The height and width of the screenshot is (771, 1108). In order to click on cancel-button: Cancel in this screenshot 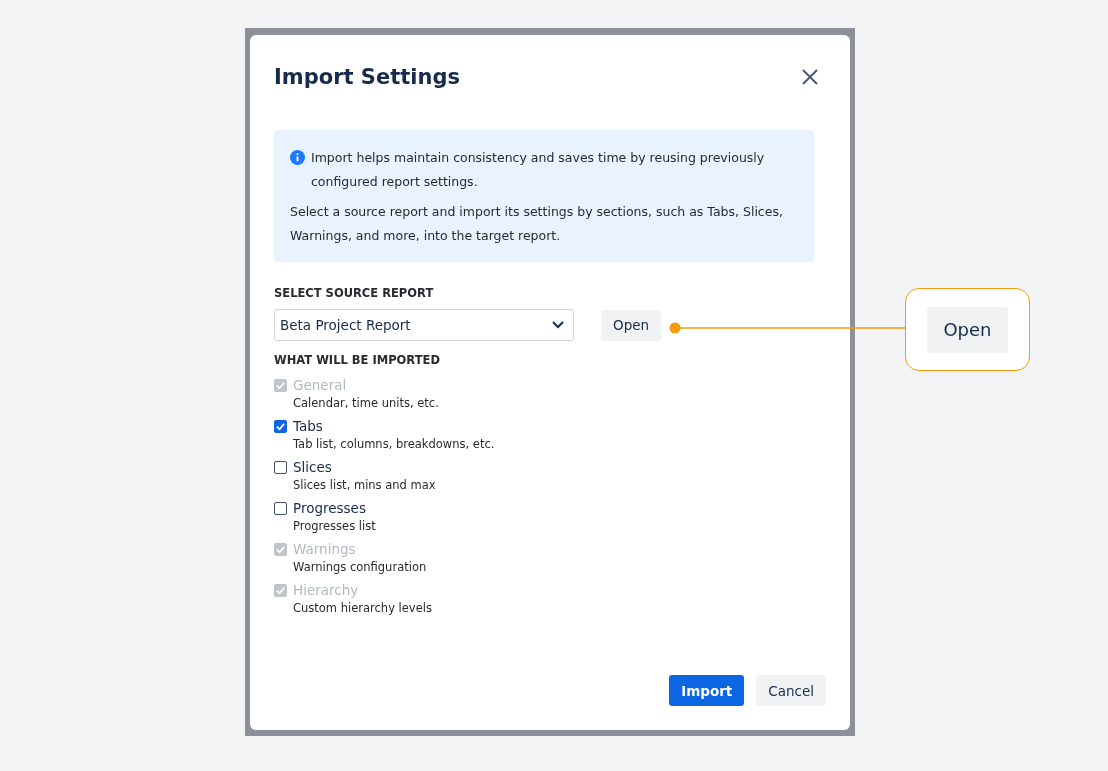, I will do `click(791, 690)`.